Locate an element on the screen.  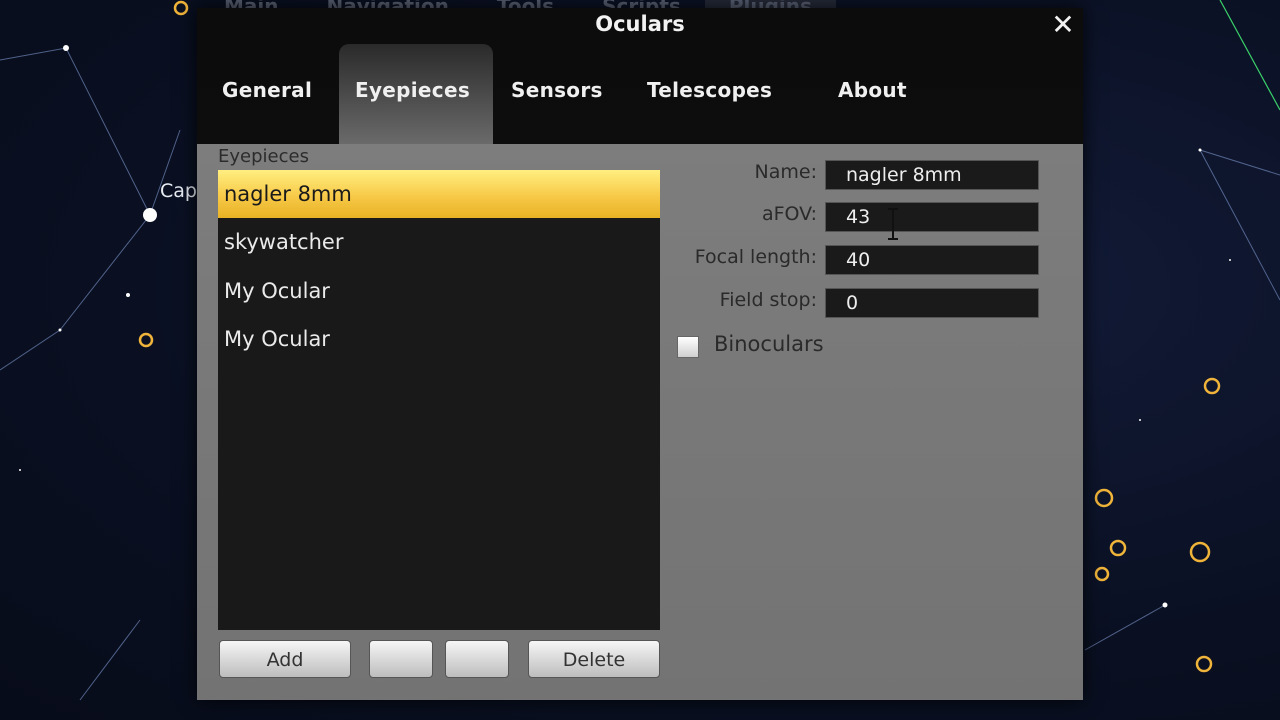
dialog-title: Oculars is located at coordinates (640, 24).